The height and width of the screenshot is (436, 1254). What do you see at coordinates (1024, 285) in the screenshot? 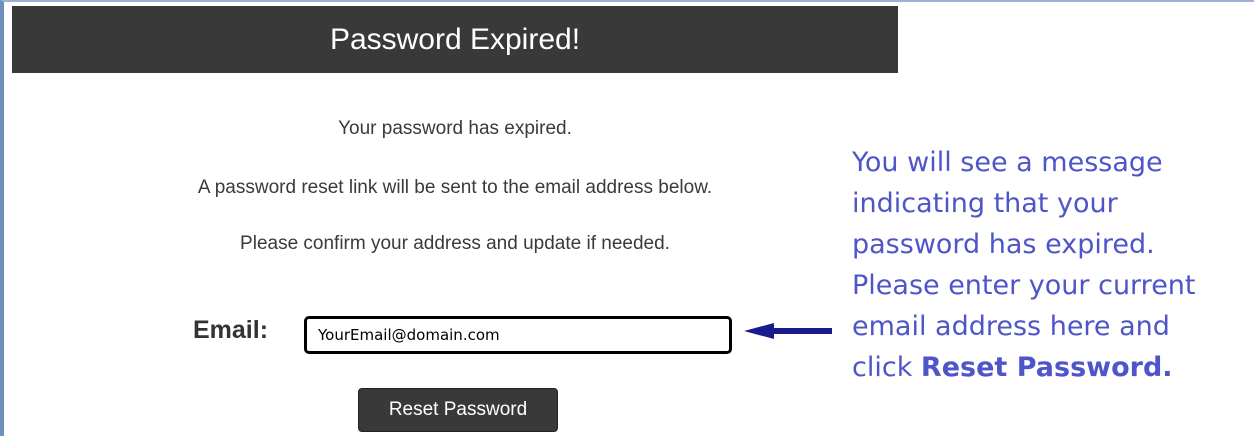
I see `callout-line: Please enter your current` at bounding box center [1024, 285].